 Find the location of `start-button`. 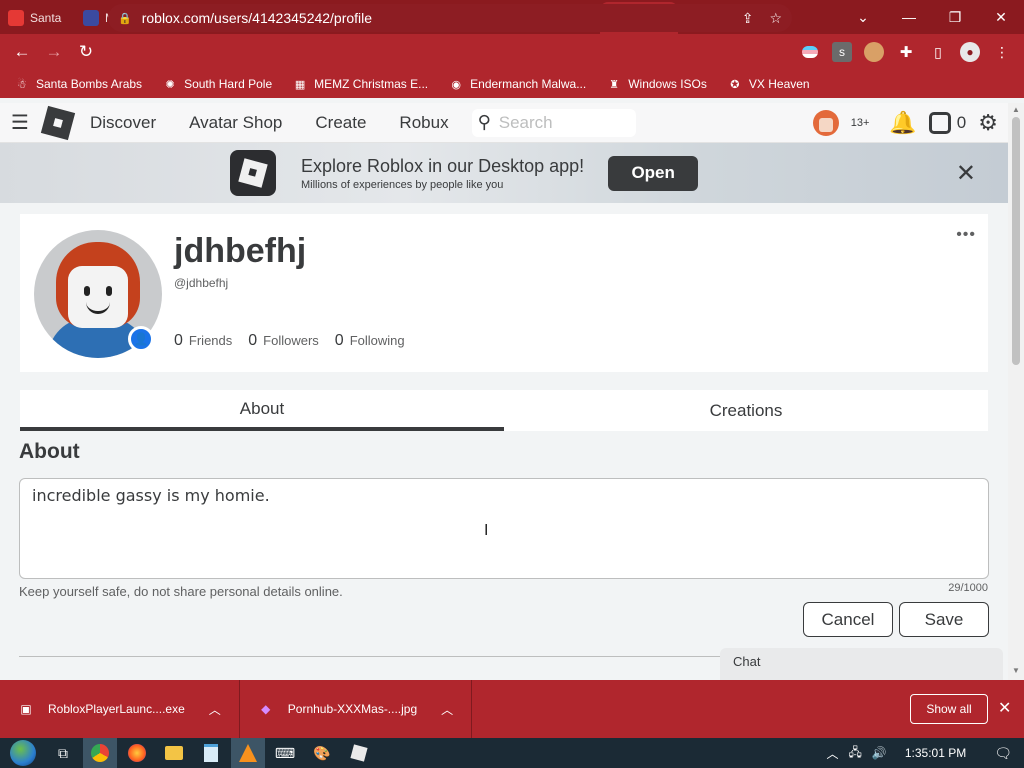

start-button is located at coordinates (23, 753).